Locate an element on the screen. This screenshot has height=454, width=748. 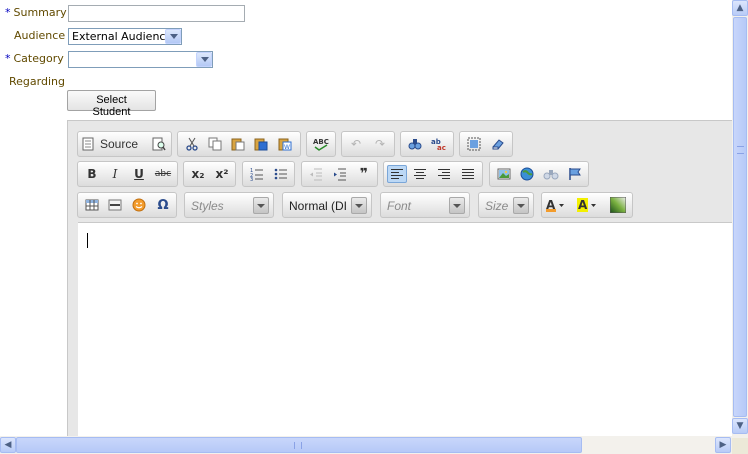
align-right-button is located at coordinates (444, 174).